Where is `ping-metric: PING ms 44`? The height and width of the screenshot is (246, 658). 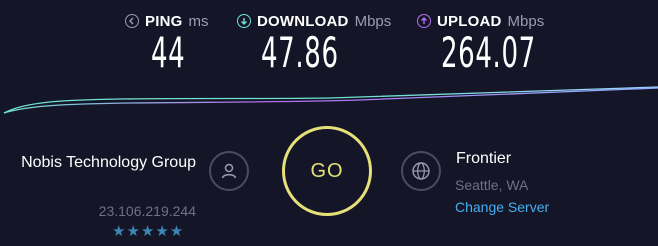 ping-metric: PING ms 44 is located at coordinates (167, 42).